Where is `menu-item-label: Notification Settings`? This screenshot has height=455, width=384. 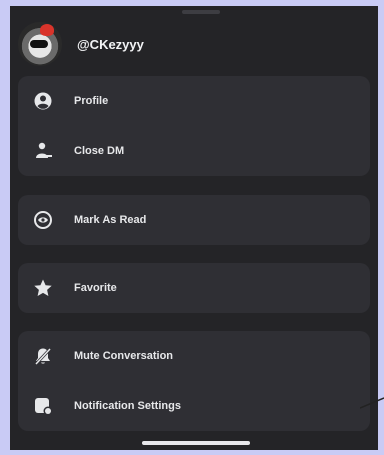
menu-item-label: Notification Settings is located at coordinates (127, 406).